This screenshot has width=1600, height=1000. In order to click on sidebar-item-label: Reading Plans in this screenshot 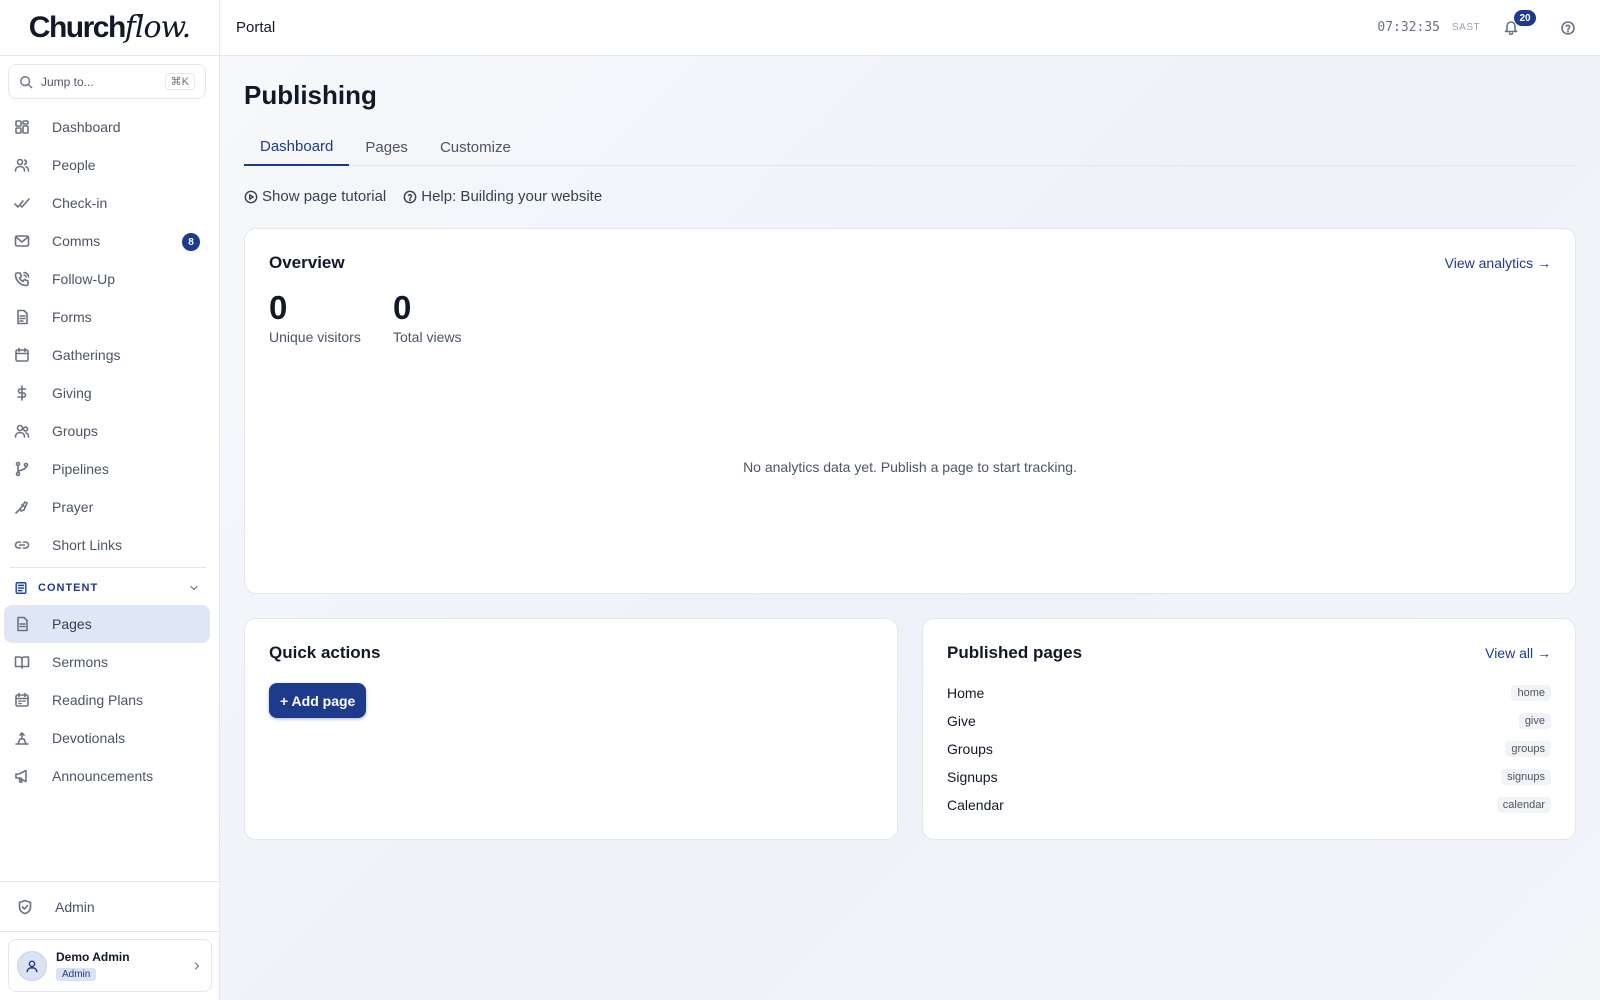, I will do `click(98, 700)`.